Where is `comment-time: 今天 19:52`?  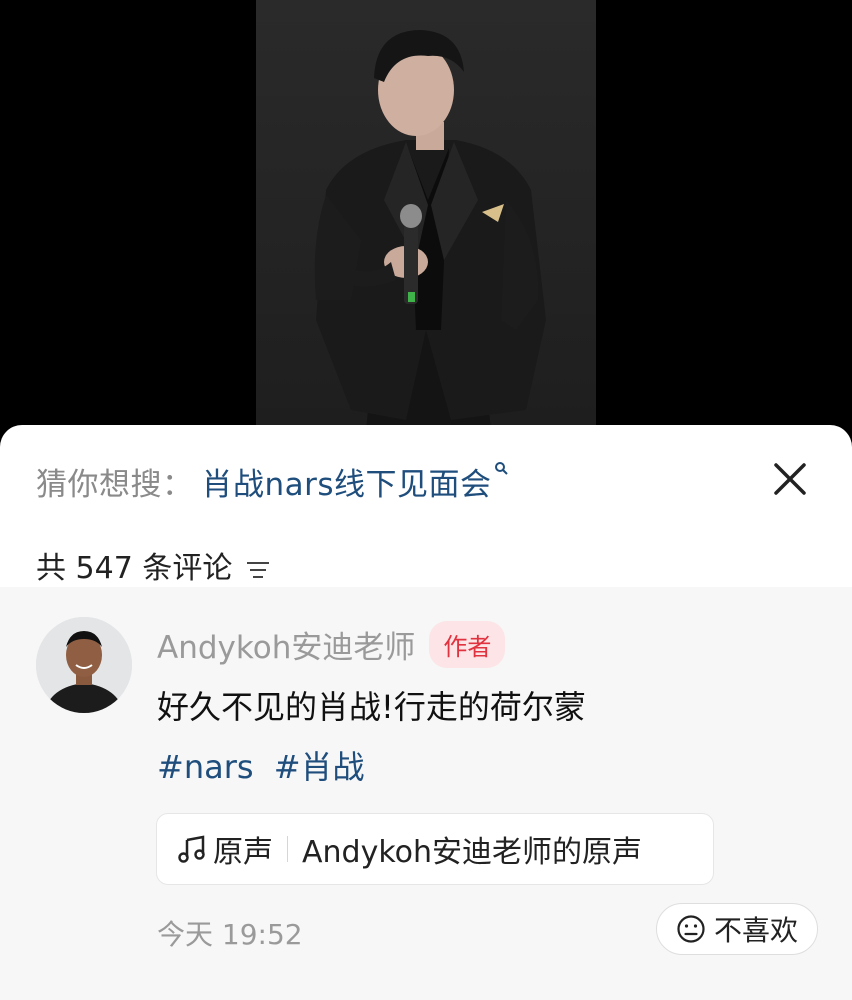
comment-time: 今天 19:52 is located at coordinates (230, 934).